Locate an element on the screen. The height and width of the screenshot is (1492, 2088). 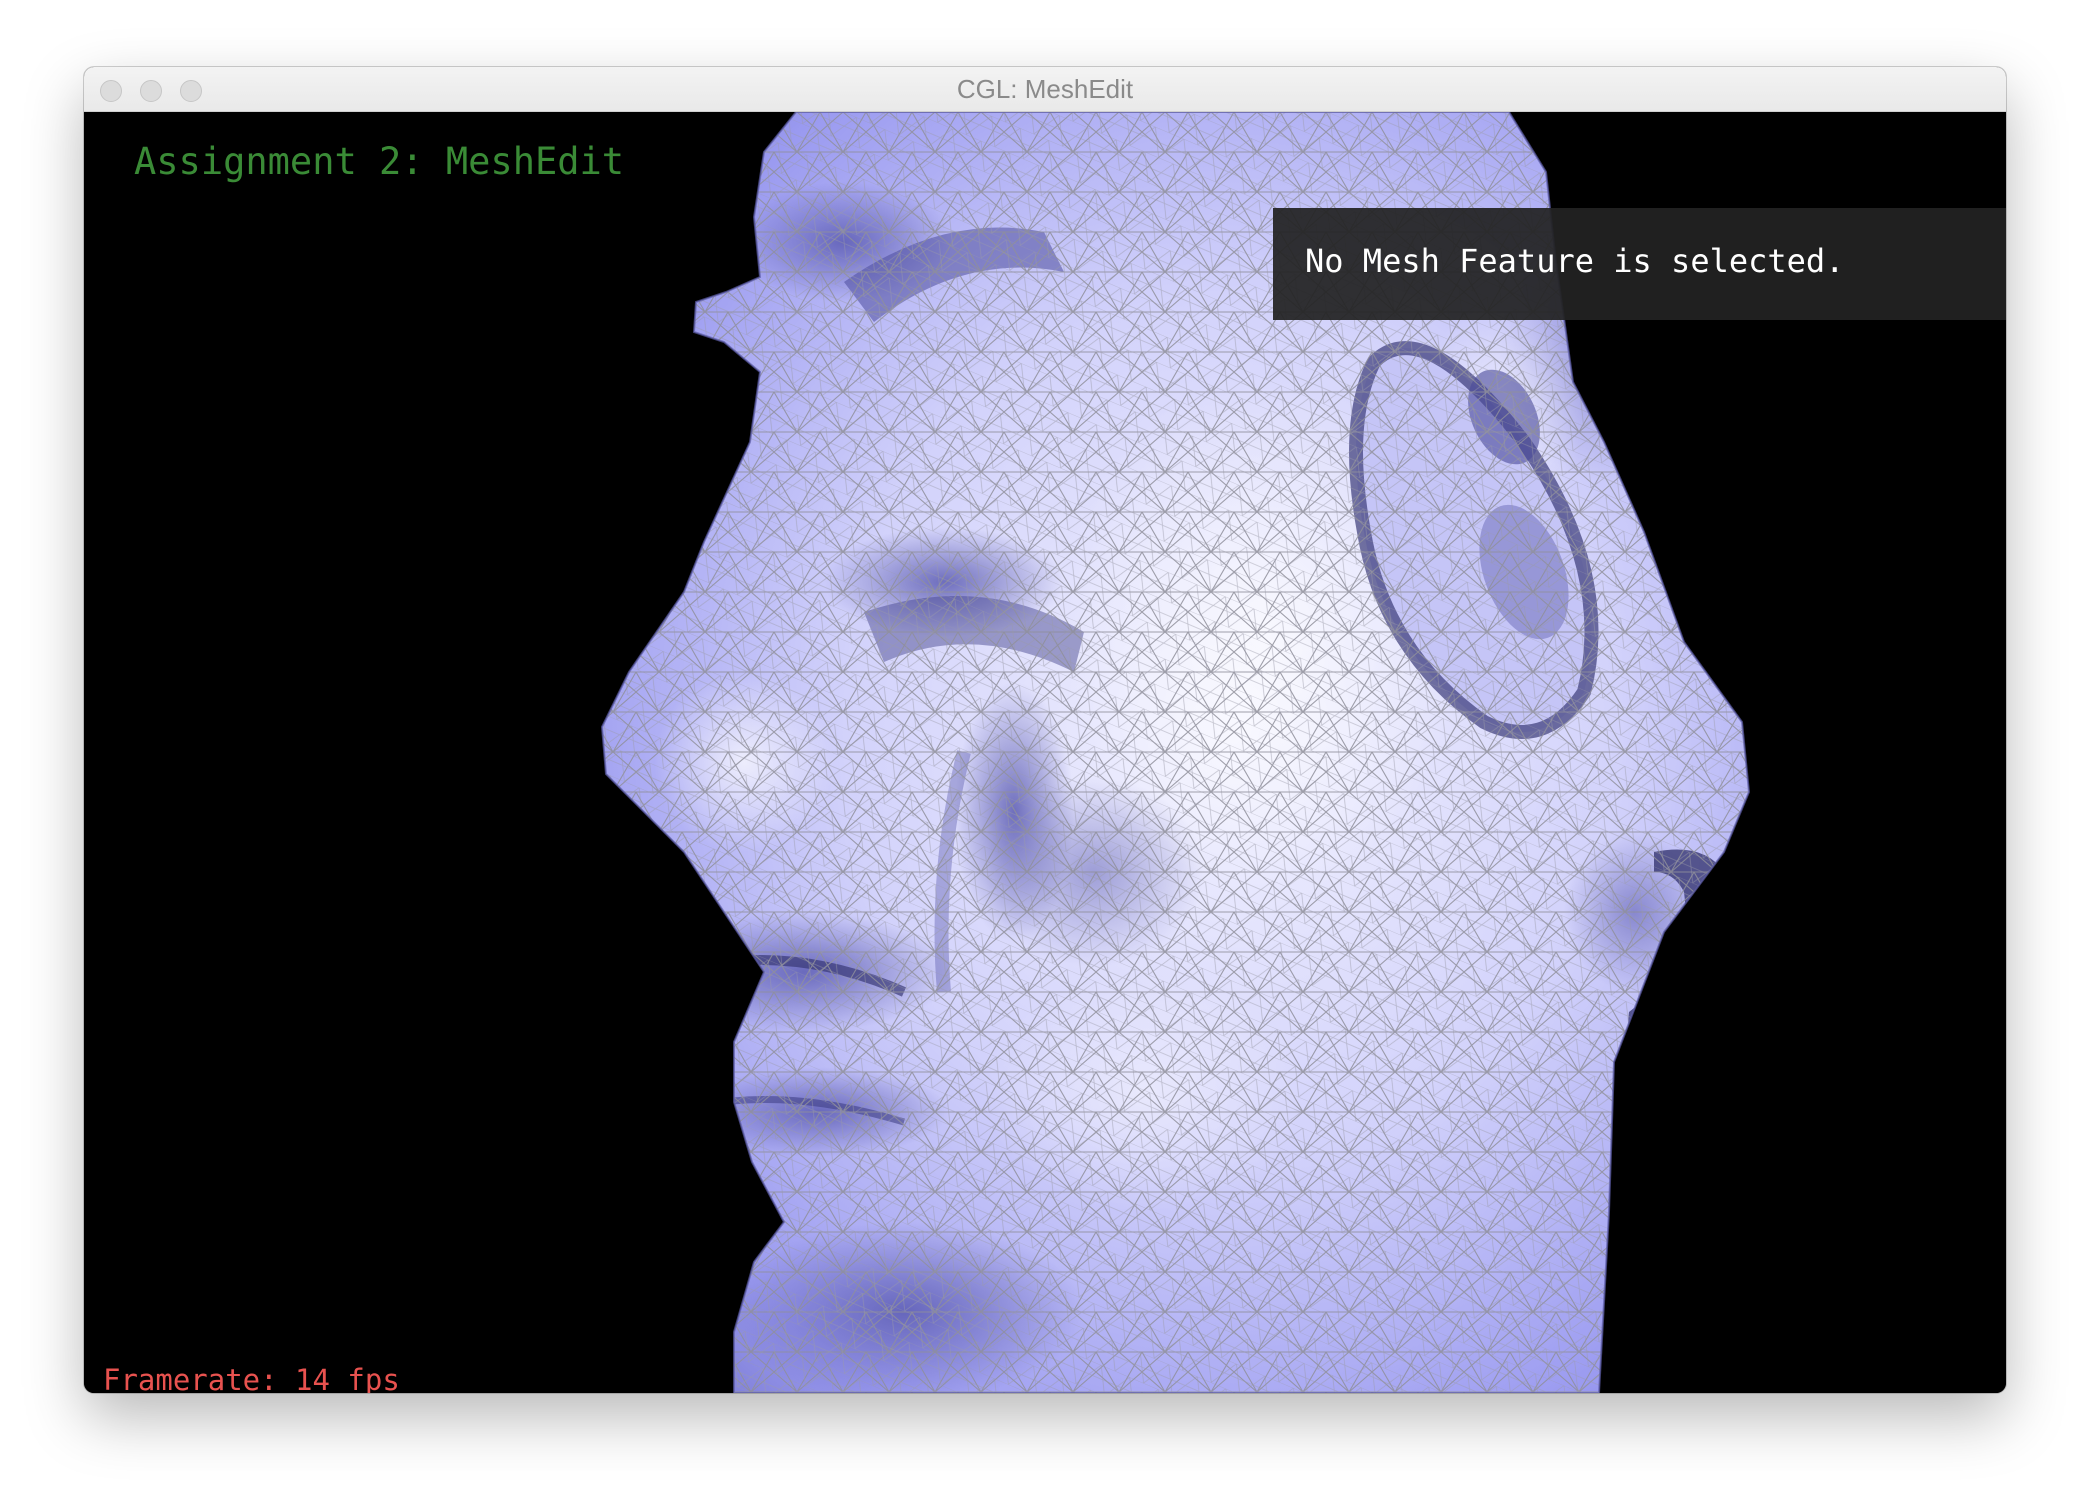
framerate-readout: Framerate: 14 fps is located at coordinates (251, 1378).